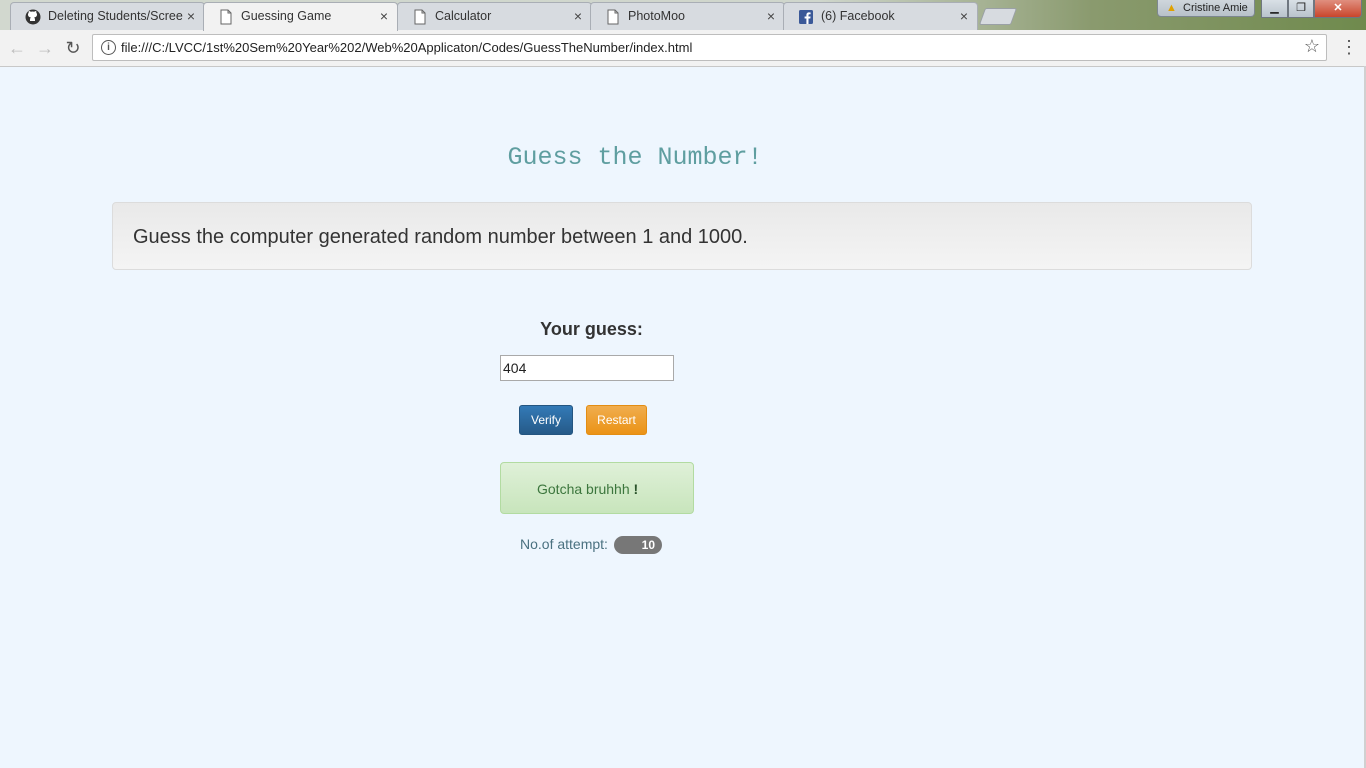 This screenshot has height=768, width=1366. I want to click on back-arrow-icon: ←, so click(17, 48).